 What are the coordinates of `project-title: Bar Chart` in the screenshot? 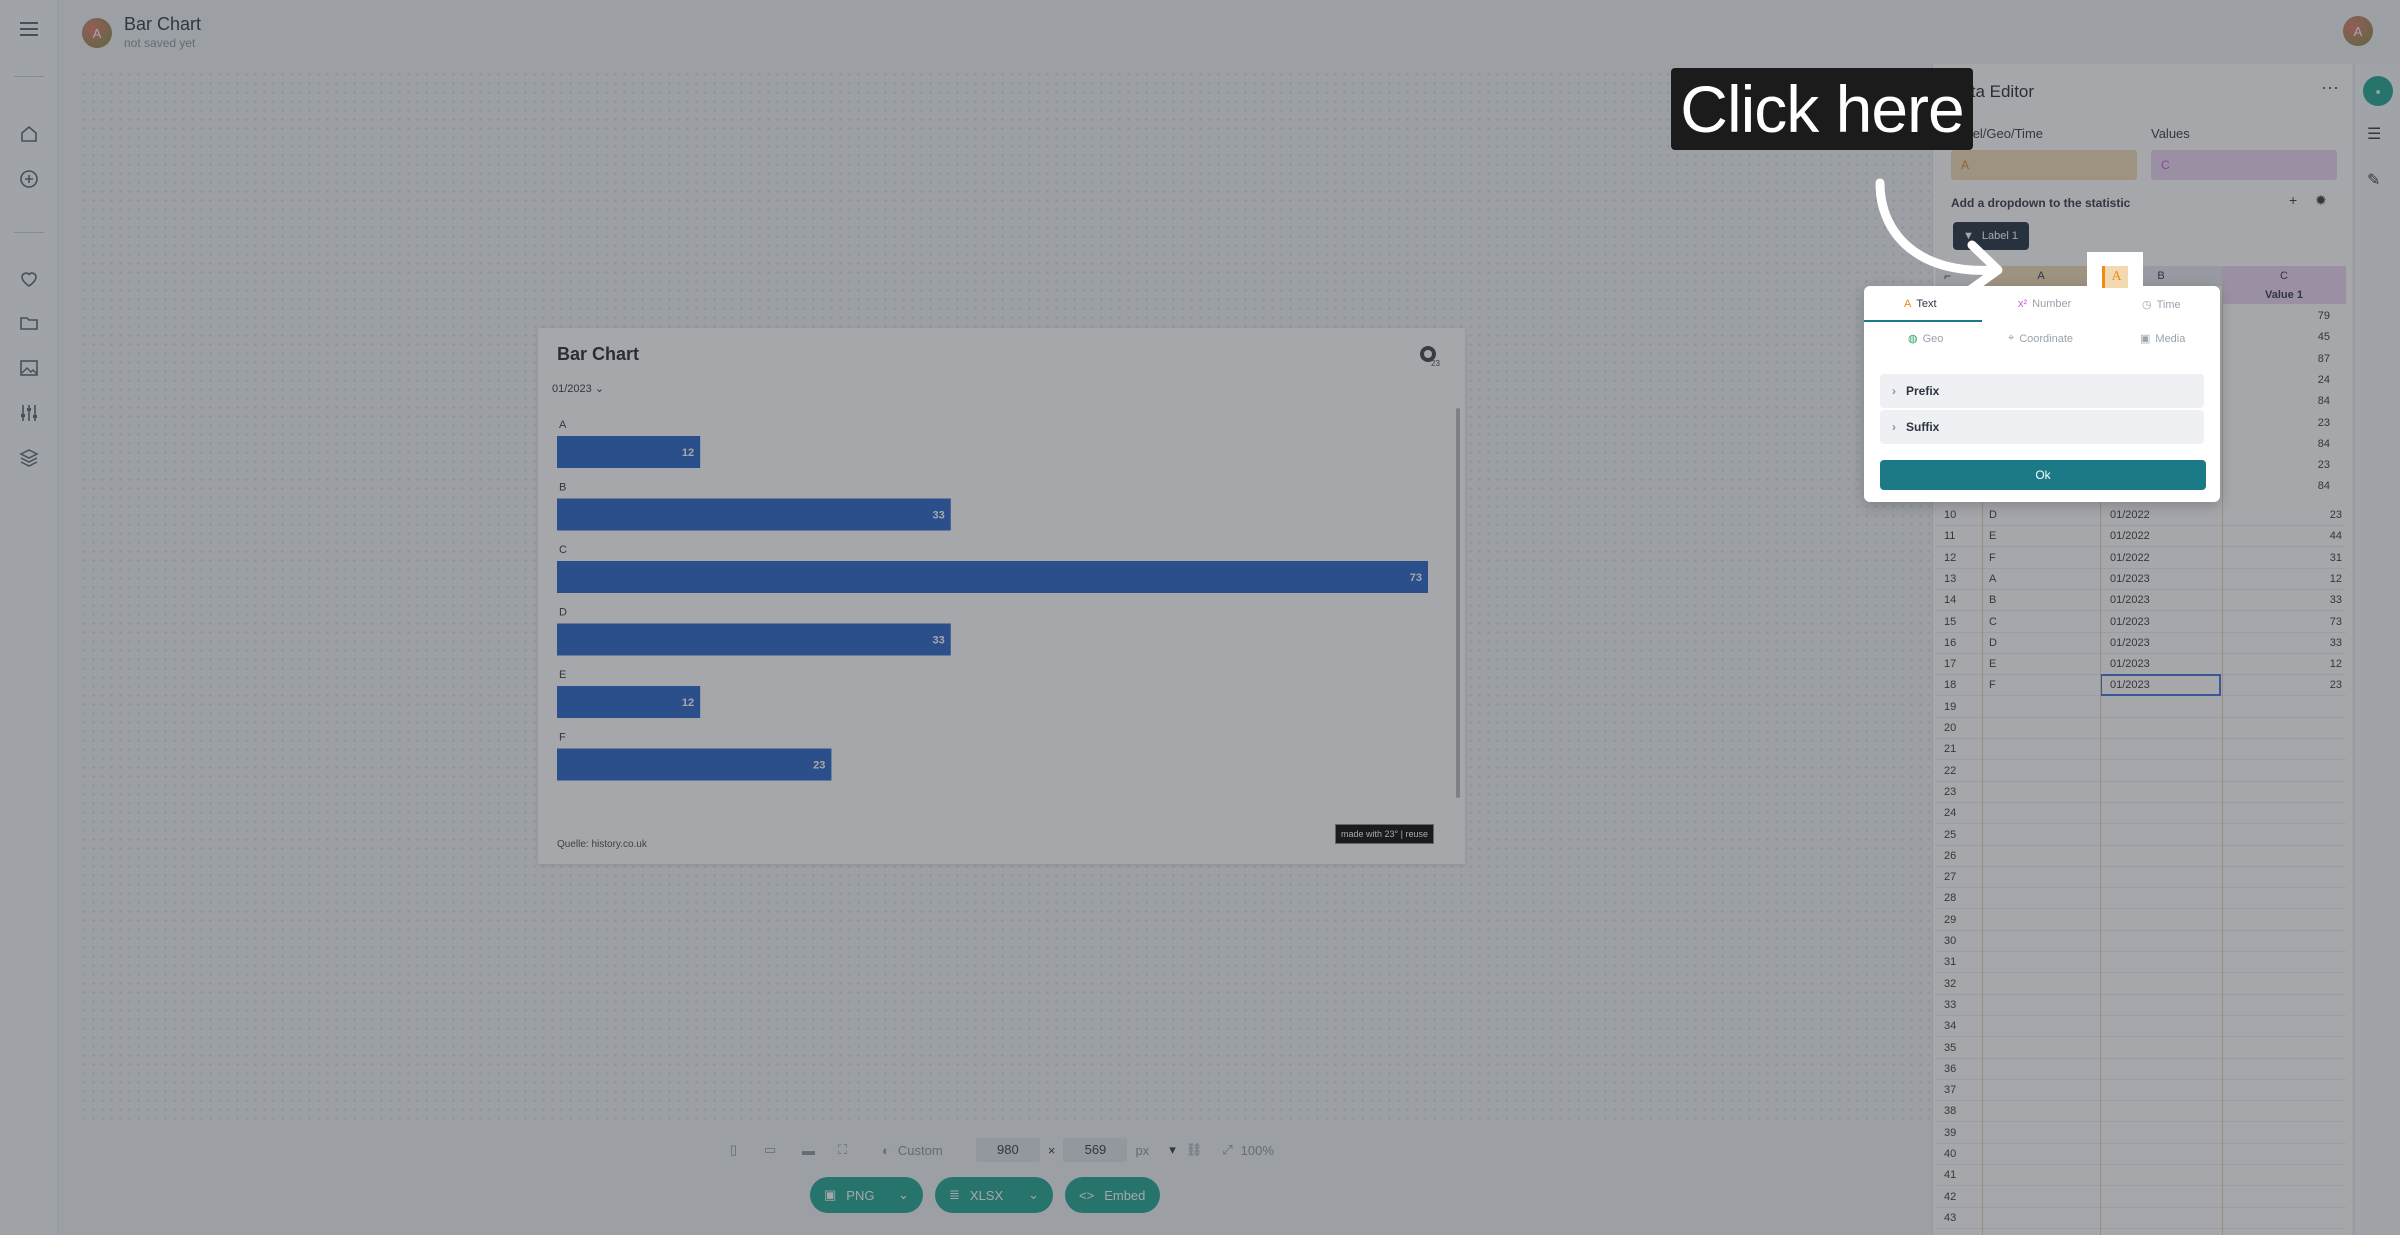 It's located at (162, 24).